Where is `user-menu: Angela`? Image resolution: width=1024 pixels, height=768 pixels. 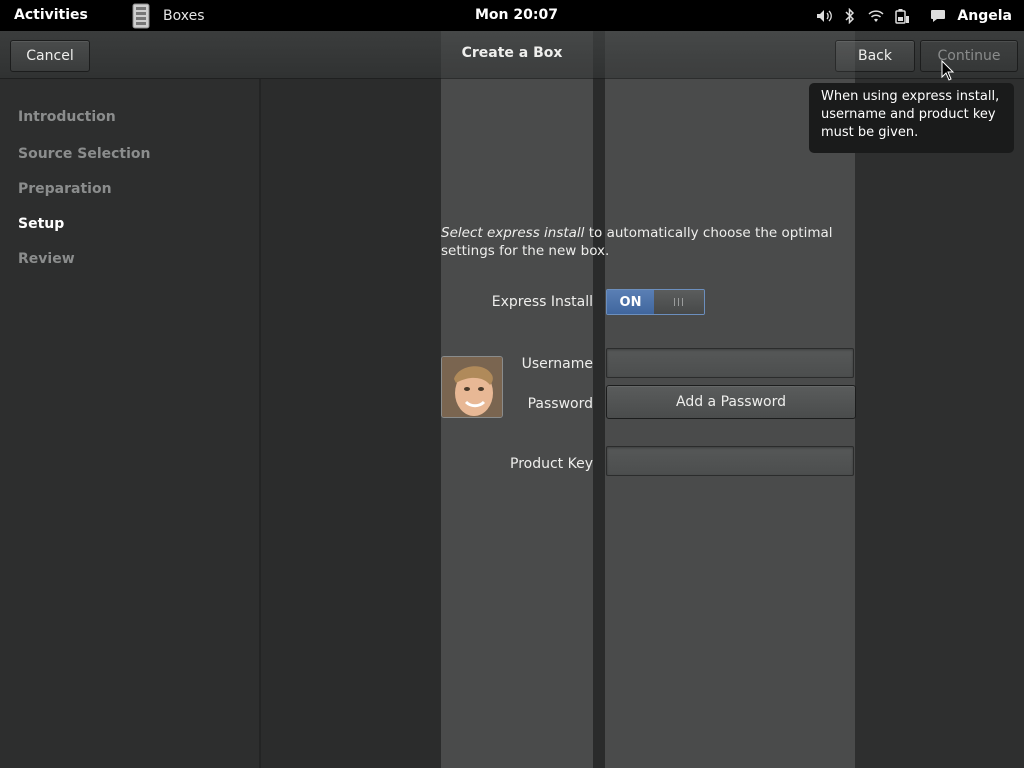 user-menu: Angela is located at coordinates (984, 16).